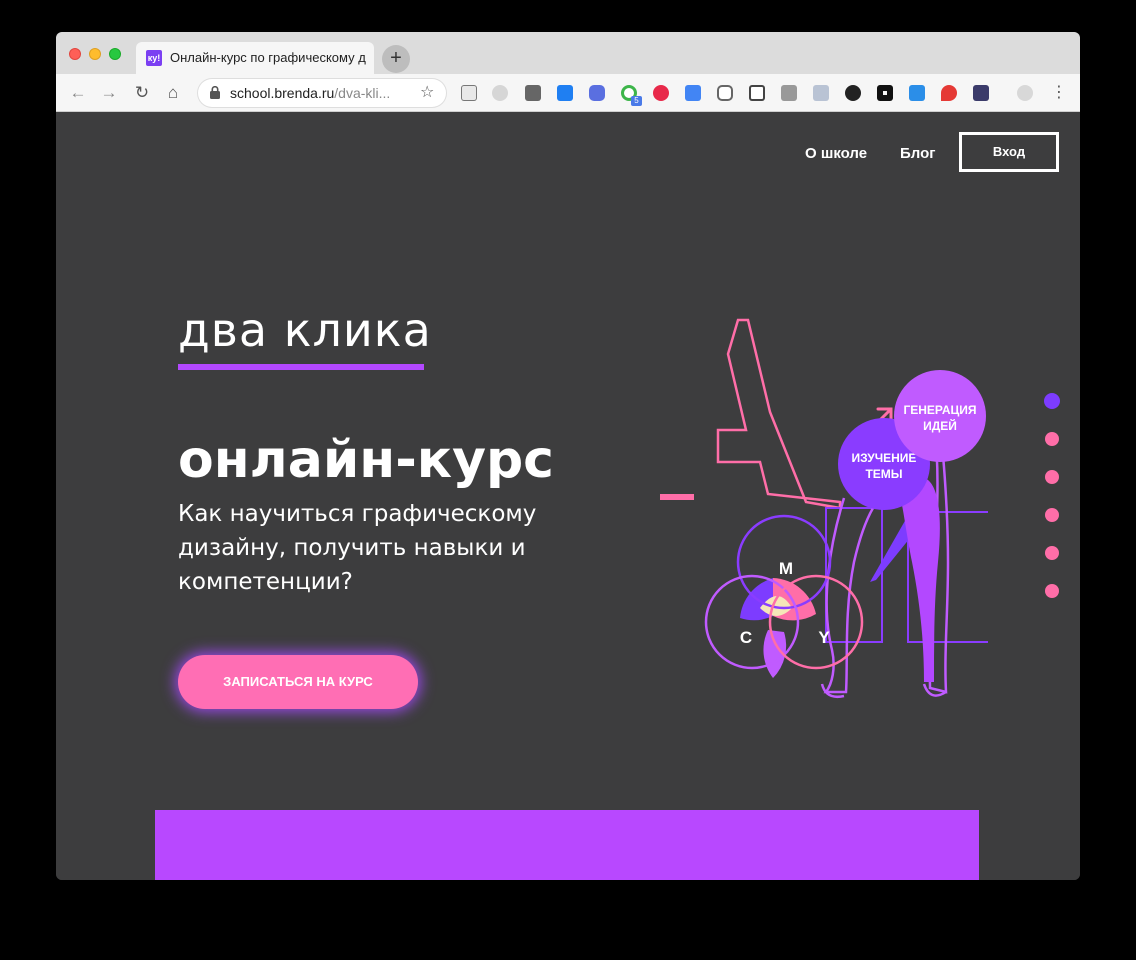  Describe the element at coordinates (268, 57) in the screenshot. I see `tab-title: Онлайн-курс по графическому дизайну` at that location.